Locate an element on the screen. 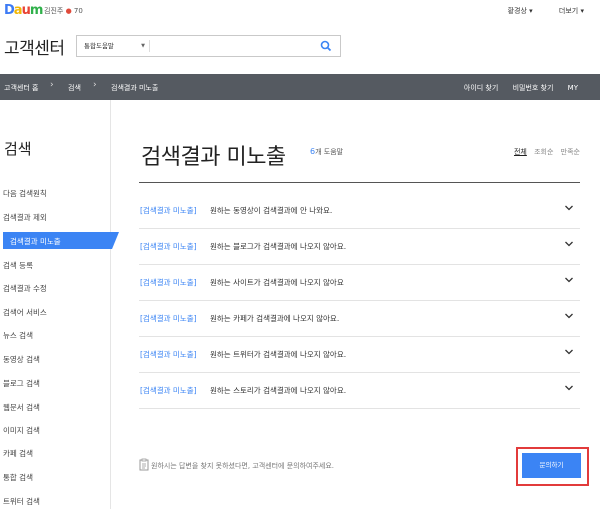 The width and height of the screenshot is (600, 509). breadcrumb-search: 검색 is located at coordinates (74, 88).